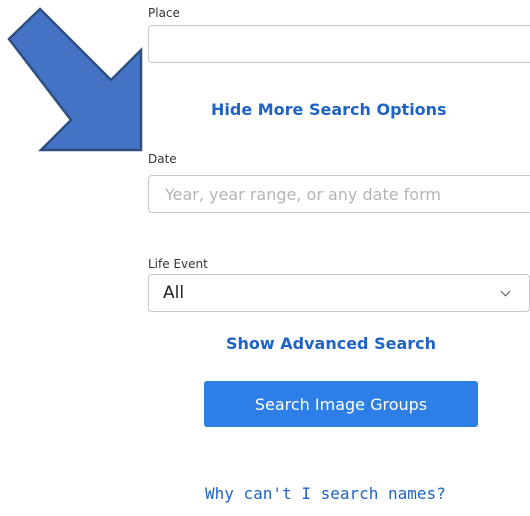 This screenshot has height=516, width=530. I want to click on why-cant-search-names-link: Why can't I search names?, so click(325, 493).